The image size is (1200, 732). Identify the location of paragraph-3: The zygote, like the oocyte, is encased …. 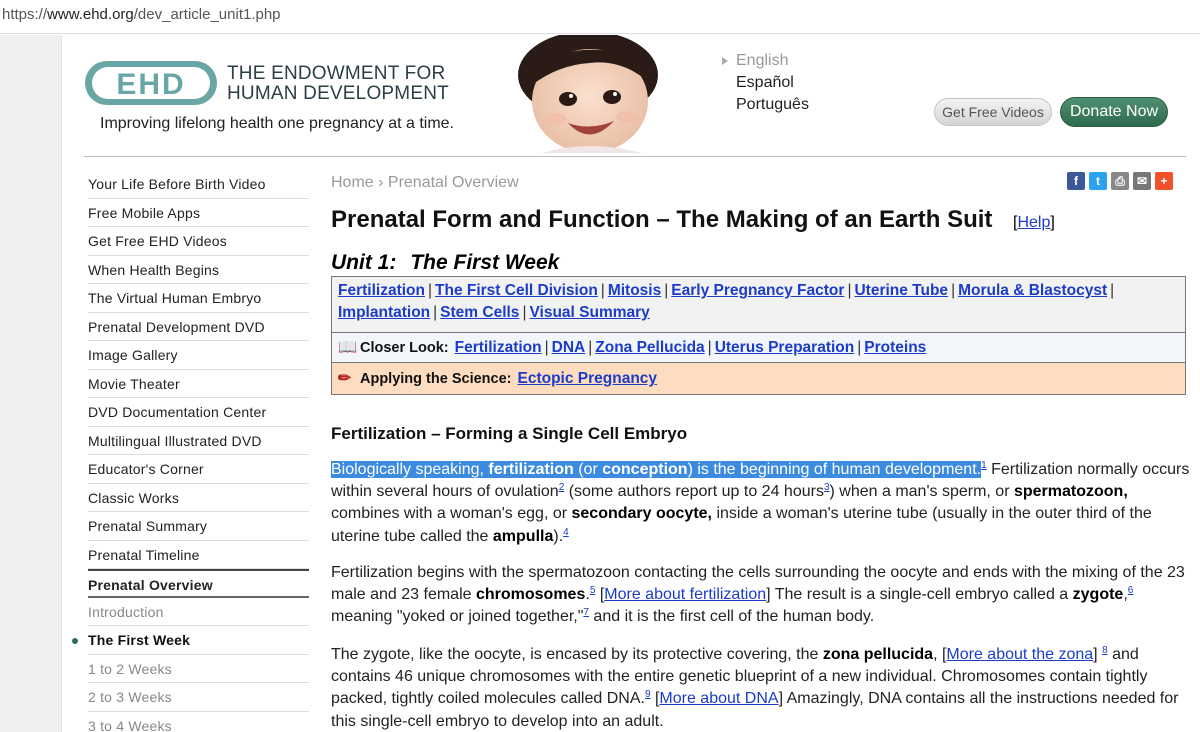
(755, 687).